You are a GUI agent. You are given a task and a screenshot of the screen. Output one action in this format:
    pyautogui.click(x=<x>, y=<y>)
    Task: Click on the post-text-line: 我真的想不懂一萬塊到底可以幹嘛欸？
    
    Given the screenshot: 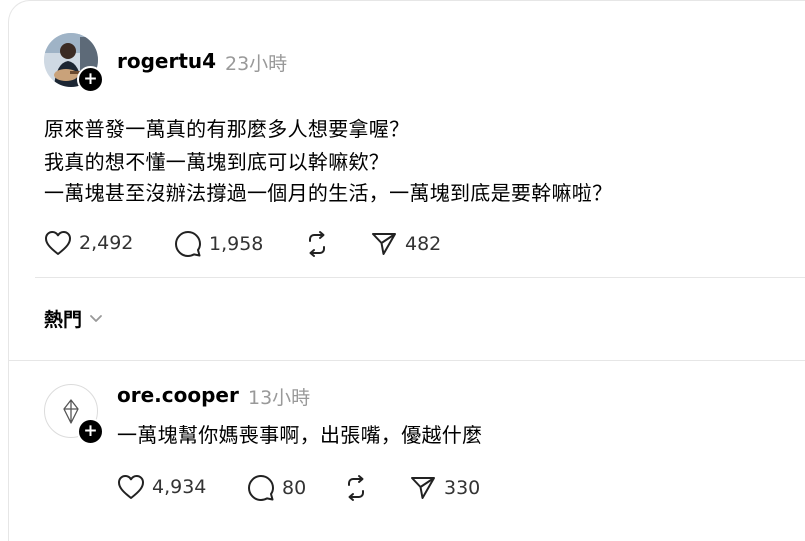 What is the action you would take?
    pyautogui.click(x=217, y=162)
    